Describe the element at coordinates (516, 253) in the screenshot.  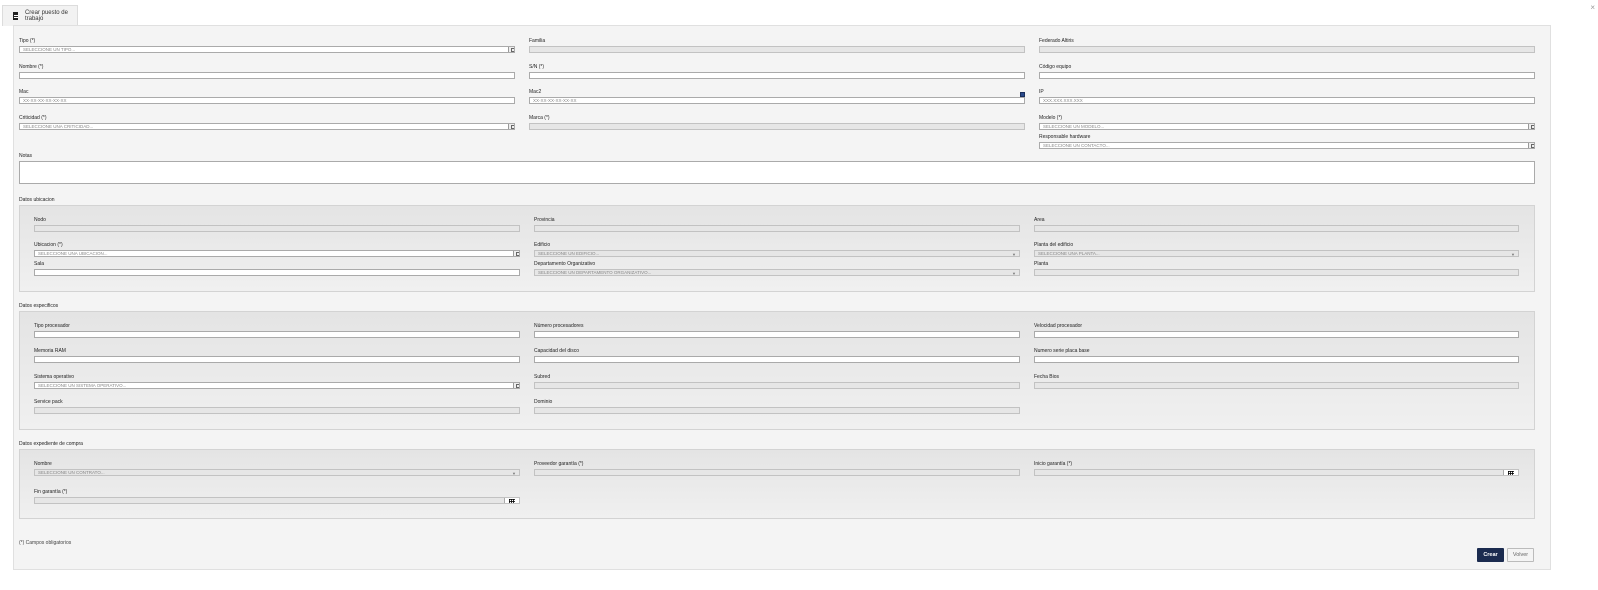
I see `ubicacion-dropdown-button` at that location.